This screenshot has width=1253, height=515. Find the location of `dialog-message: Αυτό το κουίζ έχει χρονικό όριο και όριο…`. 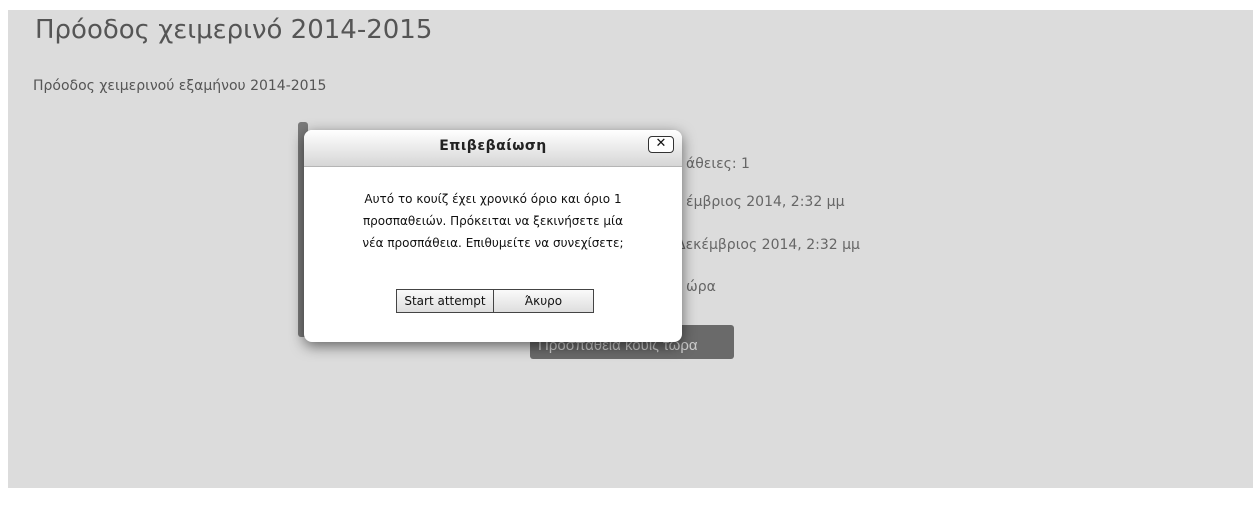

dialog-message: Αυτό το κουίζ έχει χρονικό όριο και όριο… is located at coordinates (493, 221).